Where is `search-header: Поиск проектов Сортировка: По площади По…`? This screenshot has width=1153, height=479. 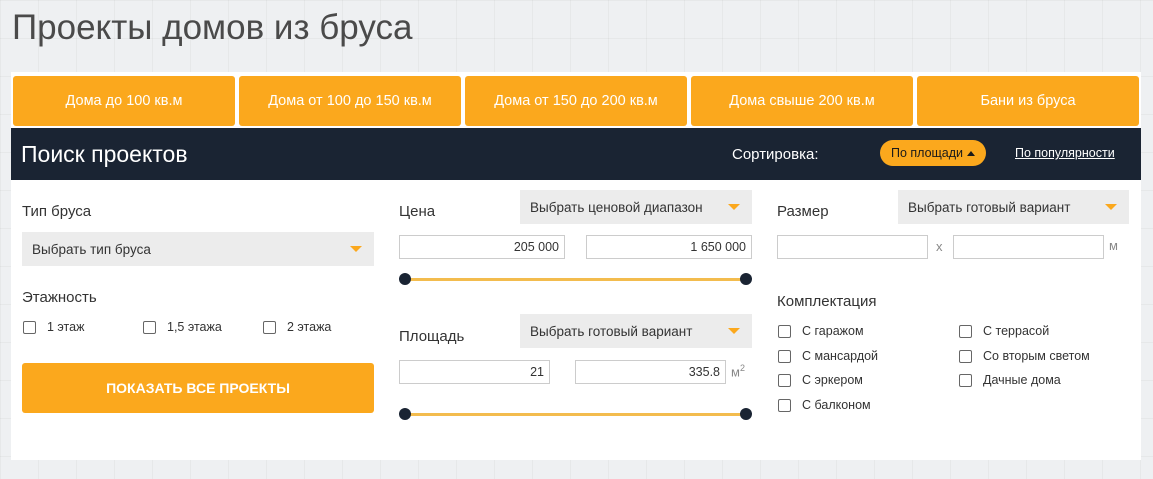
search-header: Поиск проектов Сортировка: По площади По… is located at coordinates (576, 154).